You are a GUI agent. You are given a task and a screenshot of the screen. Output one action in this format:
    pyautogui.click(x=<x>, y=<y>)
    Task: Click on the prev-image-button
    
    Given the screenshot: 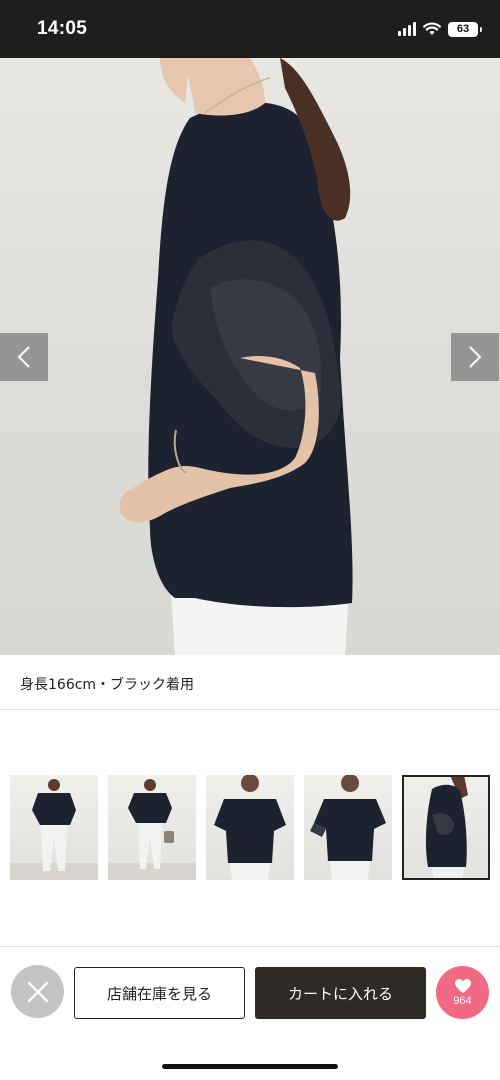 What is the action you would take?
    pyautogui.click(x=24, y=357)
    